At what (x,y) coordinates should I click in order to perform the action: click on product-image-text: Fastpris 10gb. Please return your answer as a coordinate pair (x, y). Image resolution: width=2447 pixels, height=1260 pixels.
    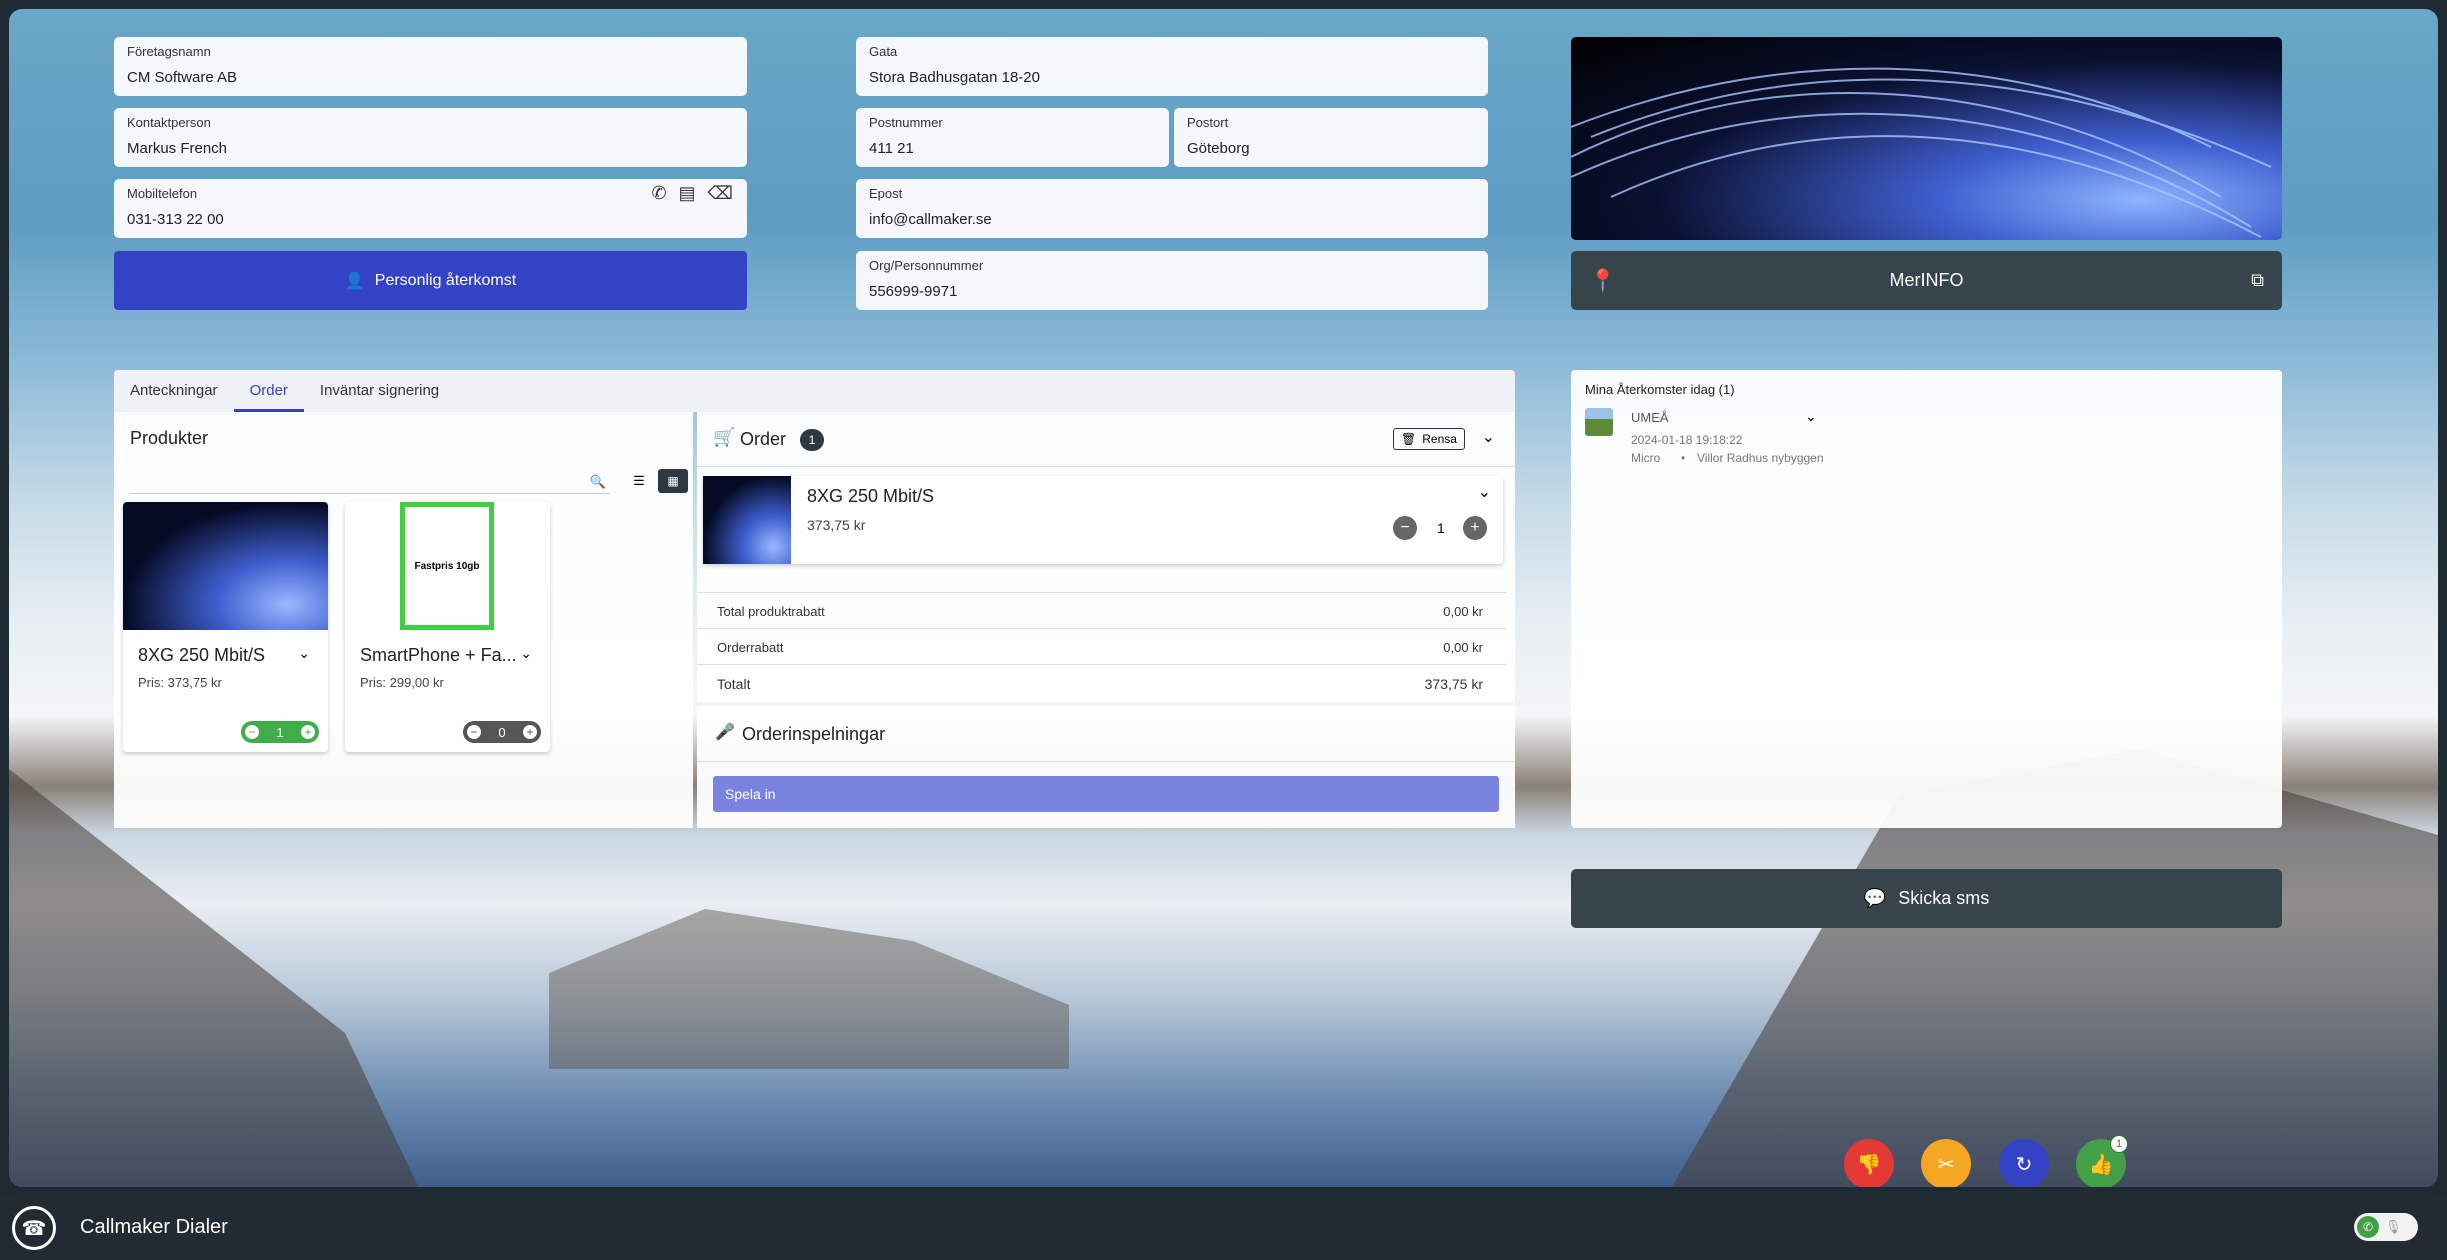
    Looking at the image, I should click on (447, 566).